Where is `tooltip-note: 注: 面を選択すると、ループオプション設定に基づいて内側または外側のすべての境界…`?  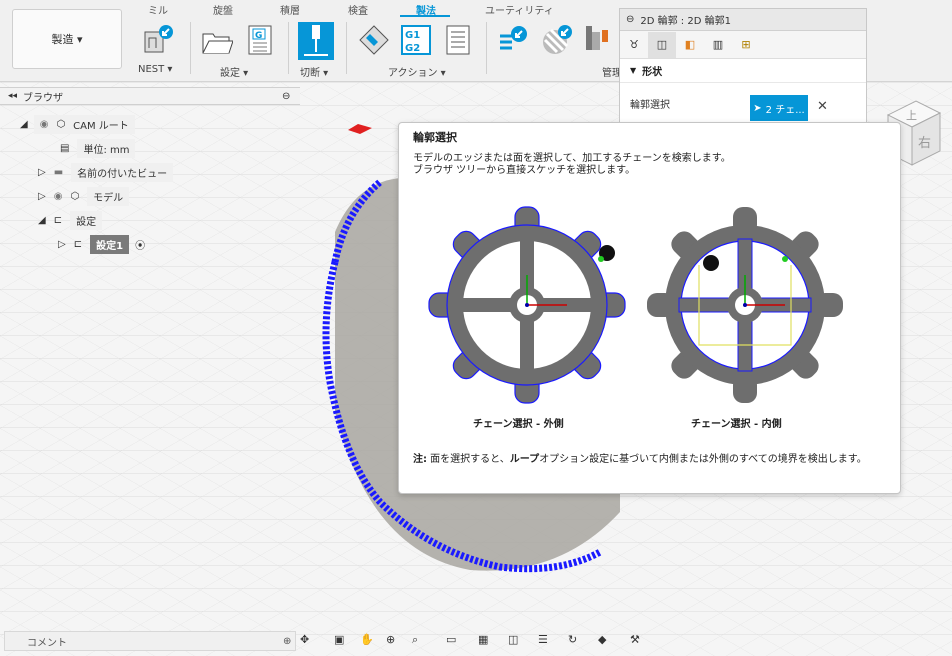 tooltip-note: 注: 面を選択すると、ループオプション設定に基づいて内側または外側のすべての境界… is located at coordinates (640, 459).